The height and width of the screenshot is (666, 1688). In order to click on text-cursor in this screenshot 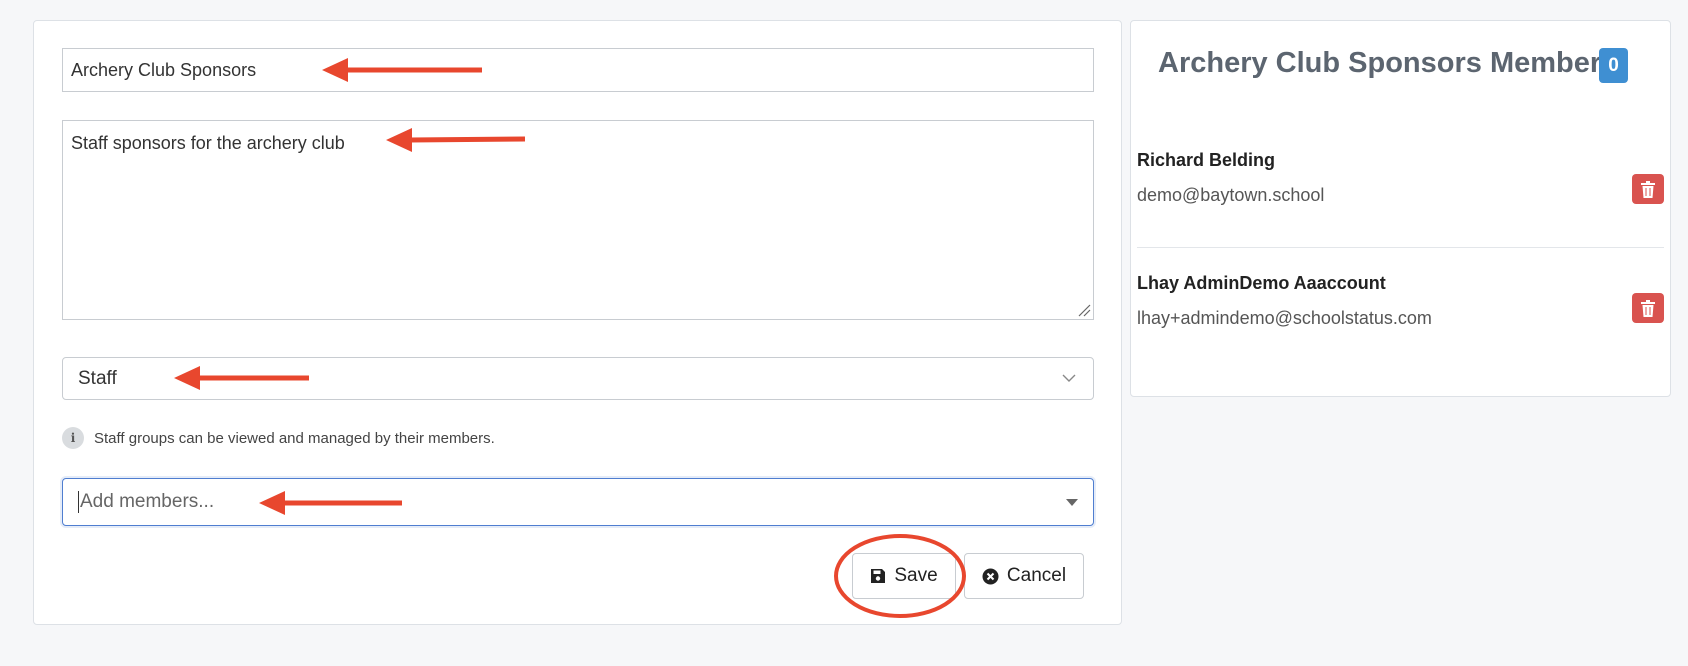, I will do `click(78, 502)`.